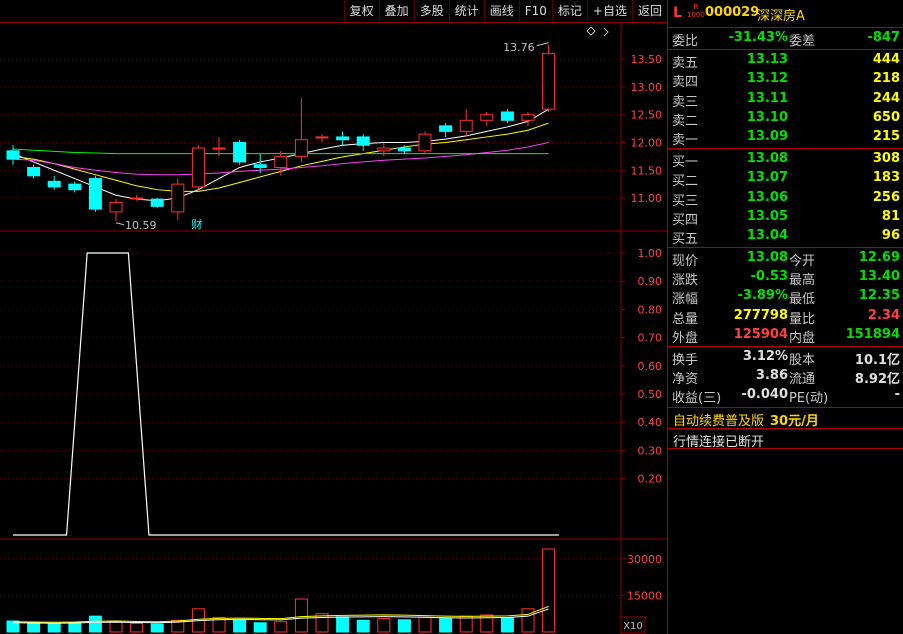 Image resolution: width=903 pixels, height=634 pixels. Describe the element at coordinates (647, 170) in the screenshot. I see `axis-tick-label: 11.50` at that location.